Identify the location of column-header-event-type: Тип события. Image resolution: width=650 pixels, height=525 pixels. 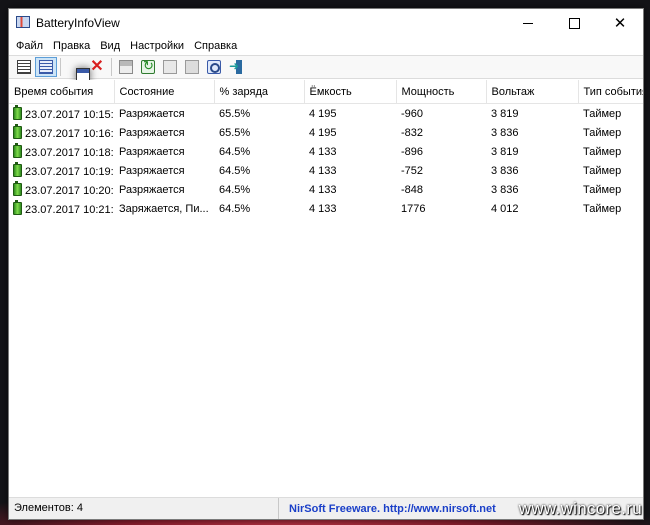
(610, 92).